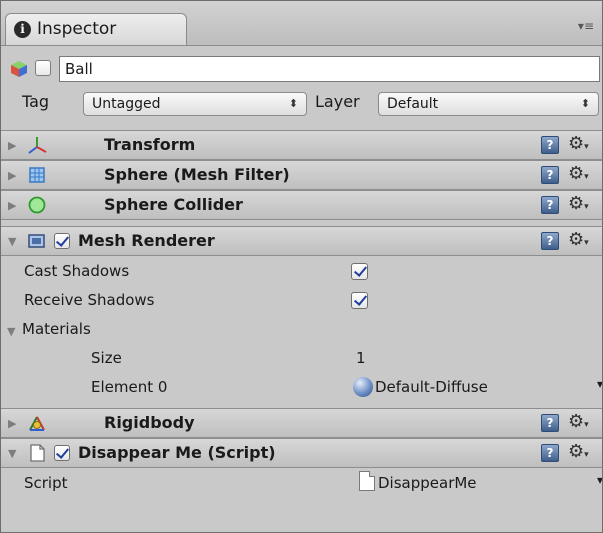 The image size is (603, 533). I want to click on cast-shadows-label: Cast Shadows, so click(77, 271).